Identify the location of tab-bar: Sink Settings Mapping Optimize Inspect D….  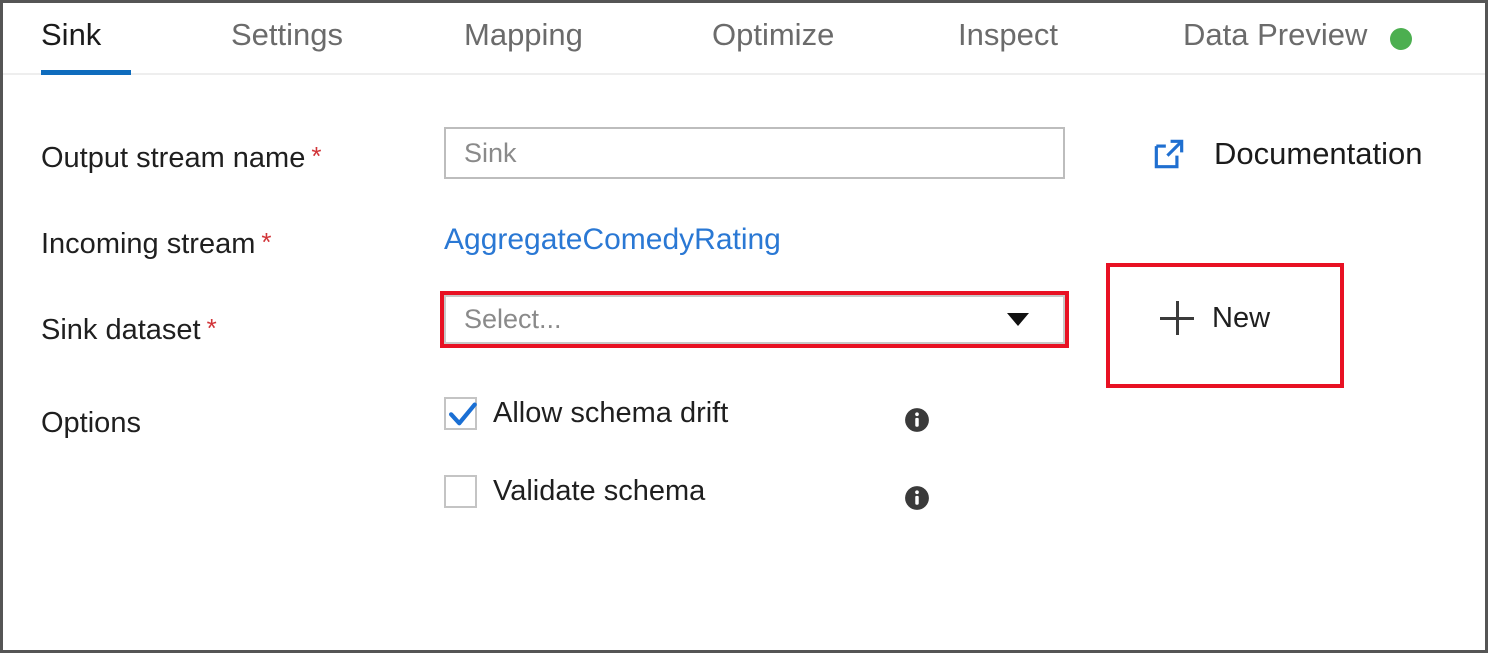
(744, 39).